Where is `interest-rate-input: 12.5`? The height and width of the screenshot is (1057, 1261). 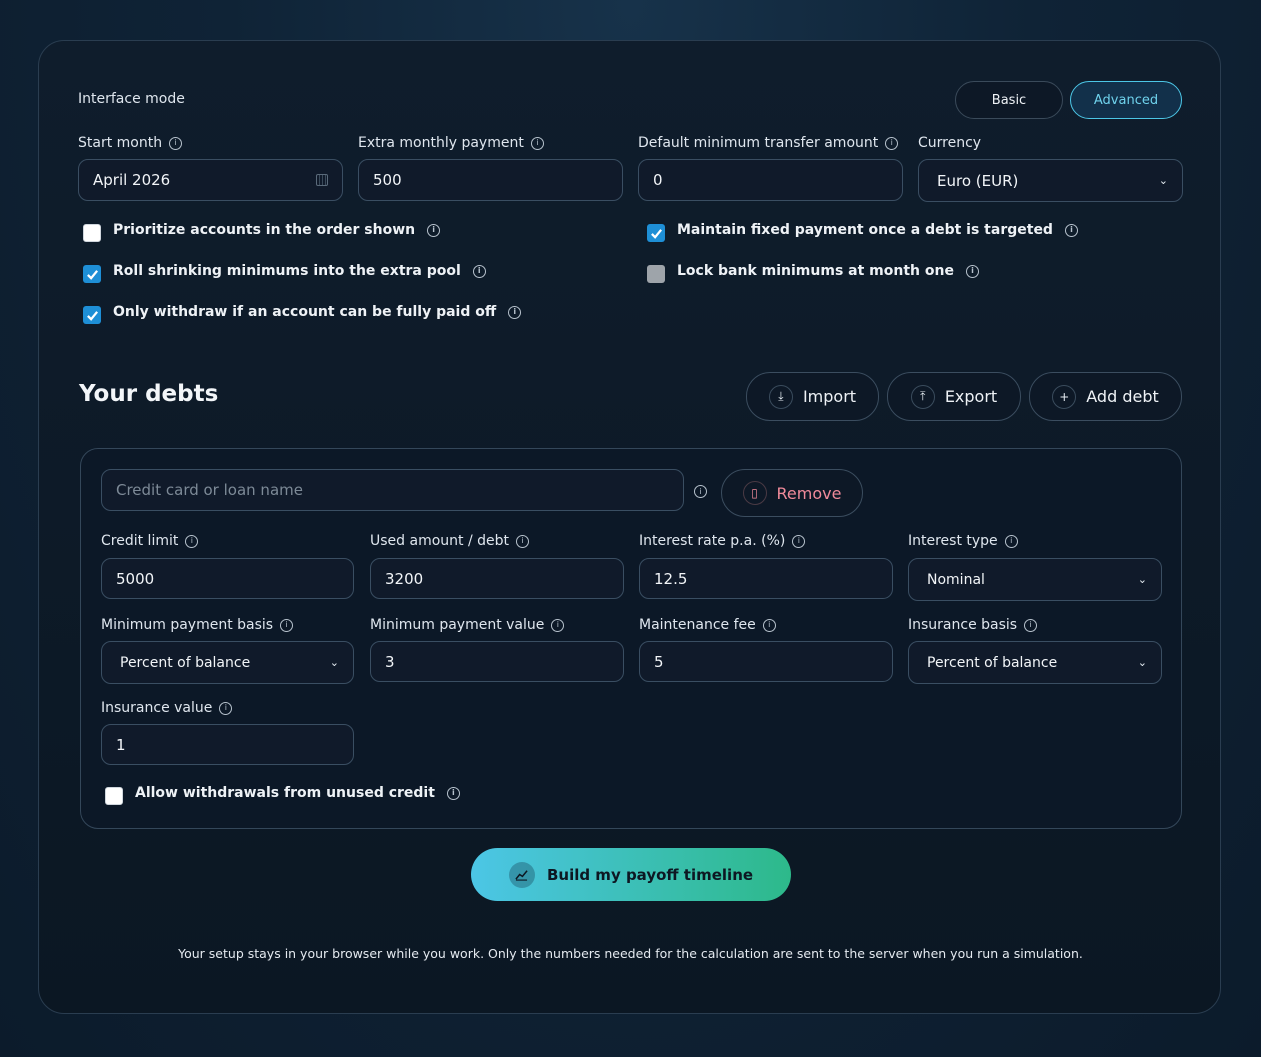
interest-rate-input: 12.5 is located at coordinates (766, 578).